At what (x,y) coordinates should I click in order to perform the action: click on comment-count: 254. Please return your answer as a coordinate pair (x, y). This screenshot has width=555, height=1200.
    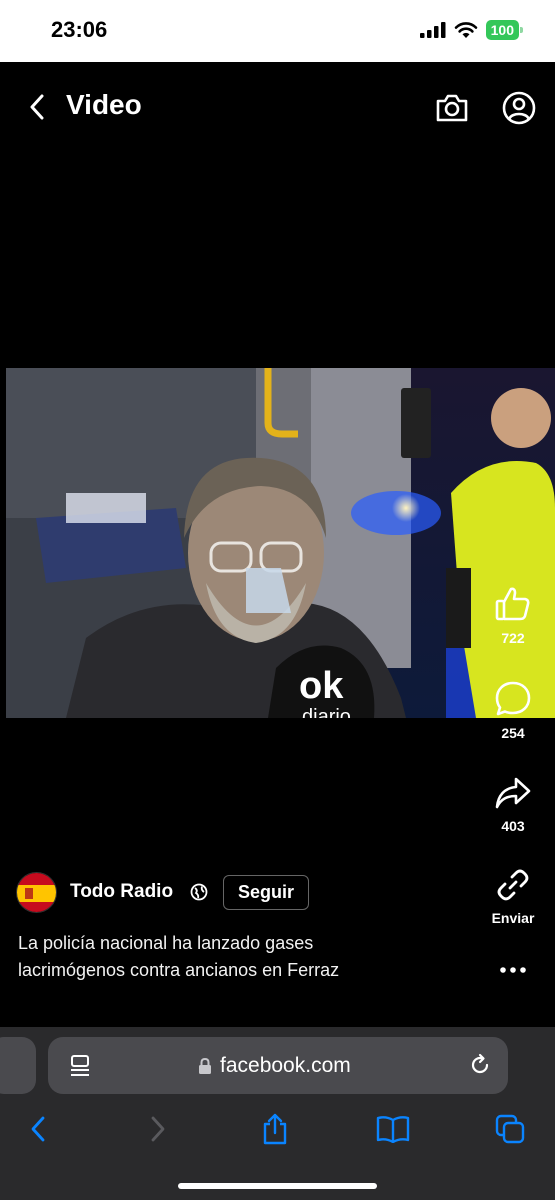
    Looking at the image, I should click on (513, 733).